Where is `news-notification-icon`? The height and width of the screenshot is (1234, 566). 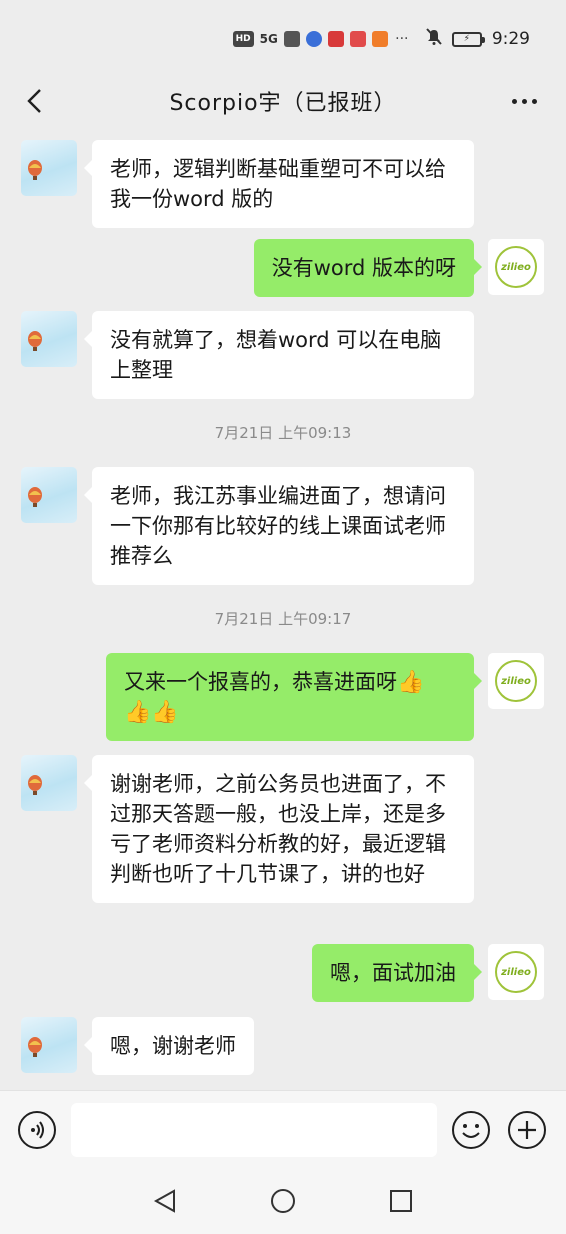
news-notification-icon is located at coordinates (335, 39).